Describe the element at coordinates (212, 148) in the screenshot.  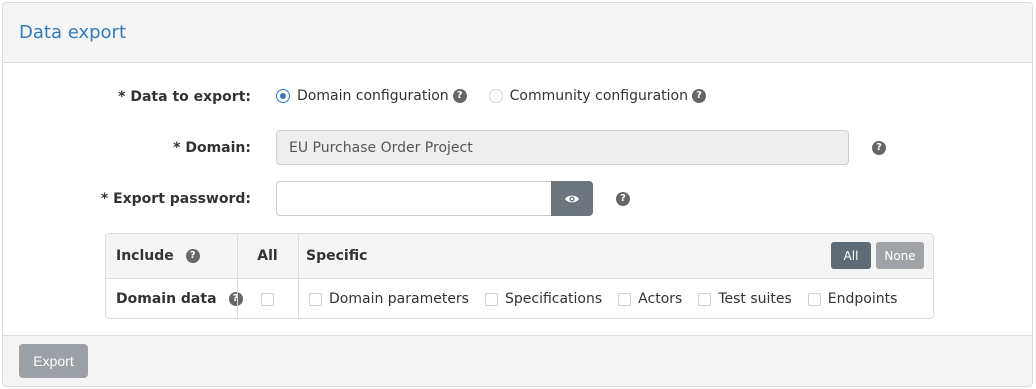
I see `domain-label: * Domain:` at that location.